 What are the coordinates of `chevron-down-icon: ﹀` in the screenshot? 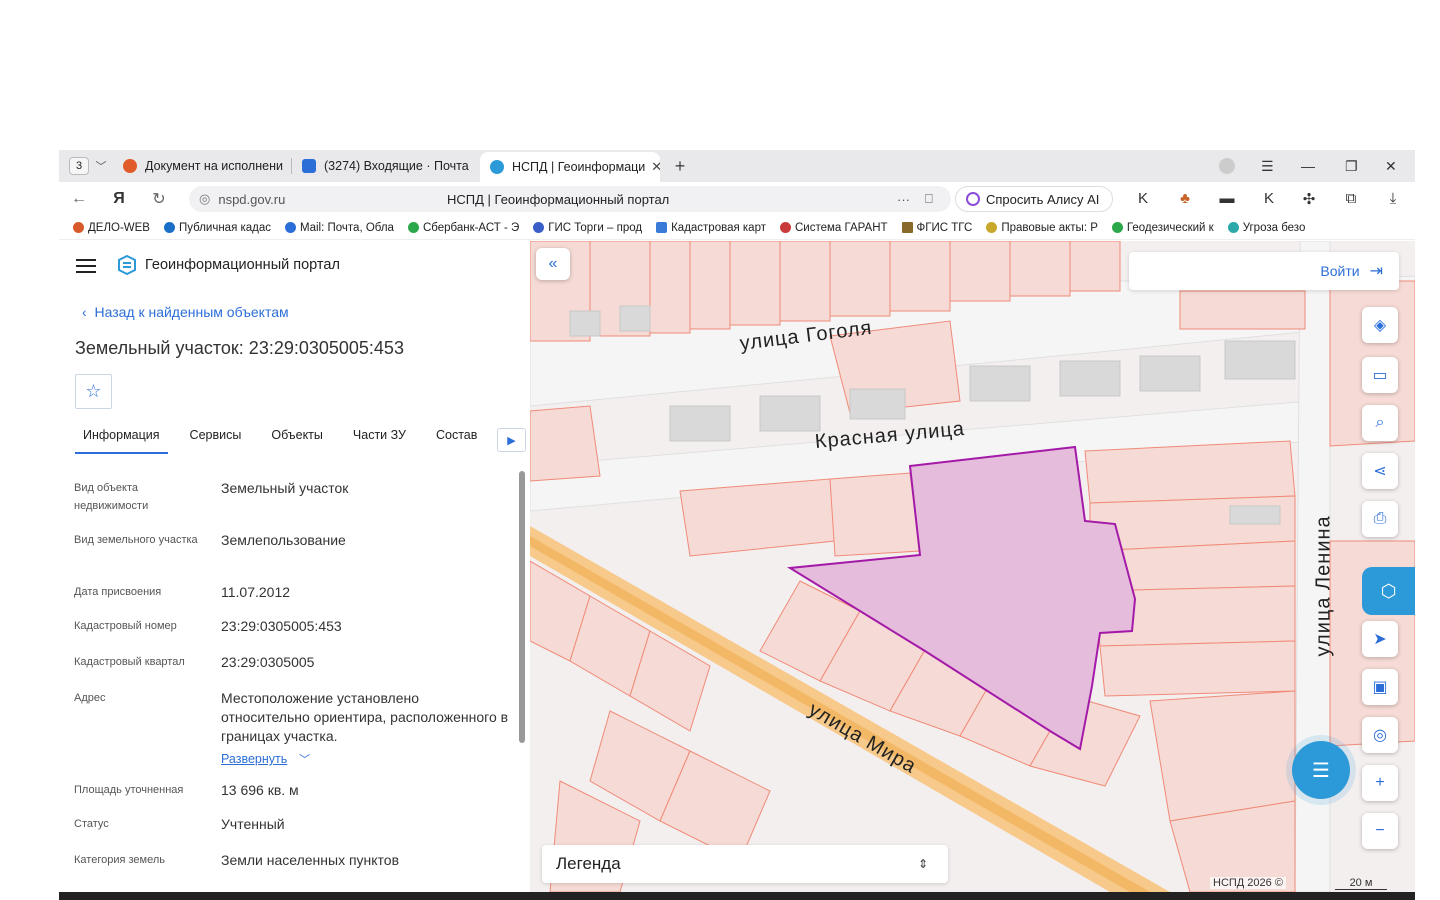 It's located at (305, 760).